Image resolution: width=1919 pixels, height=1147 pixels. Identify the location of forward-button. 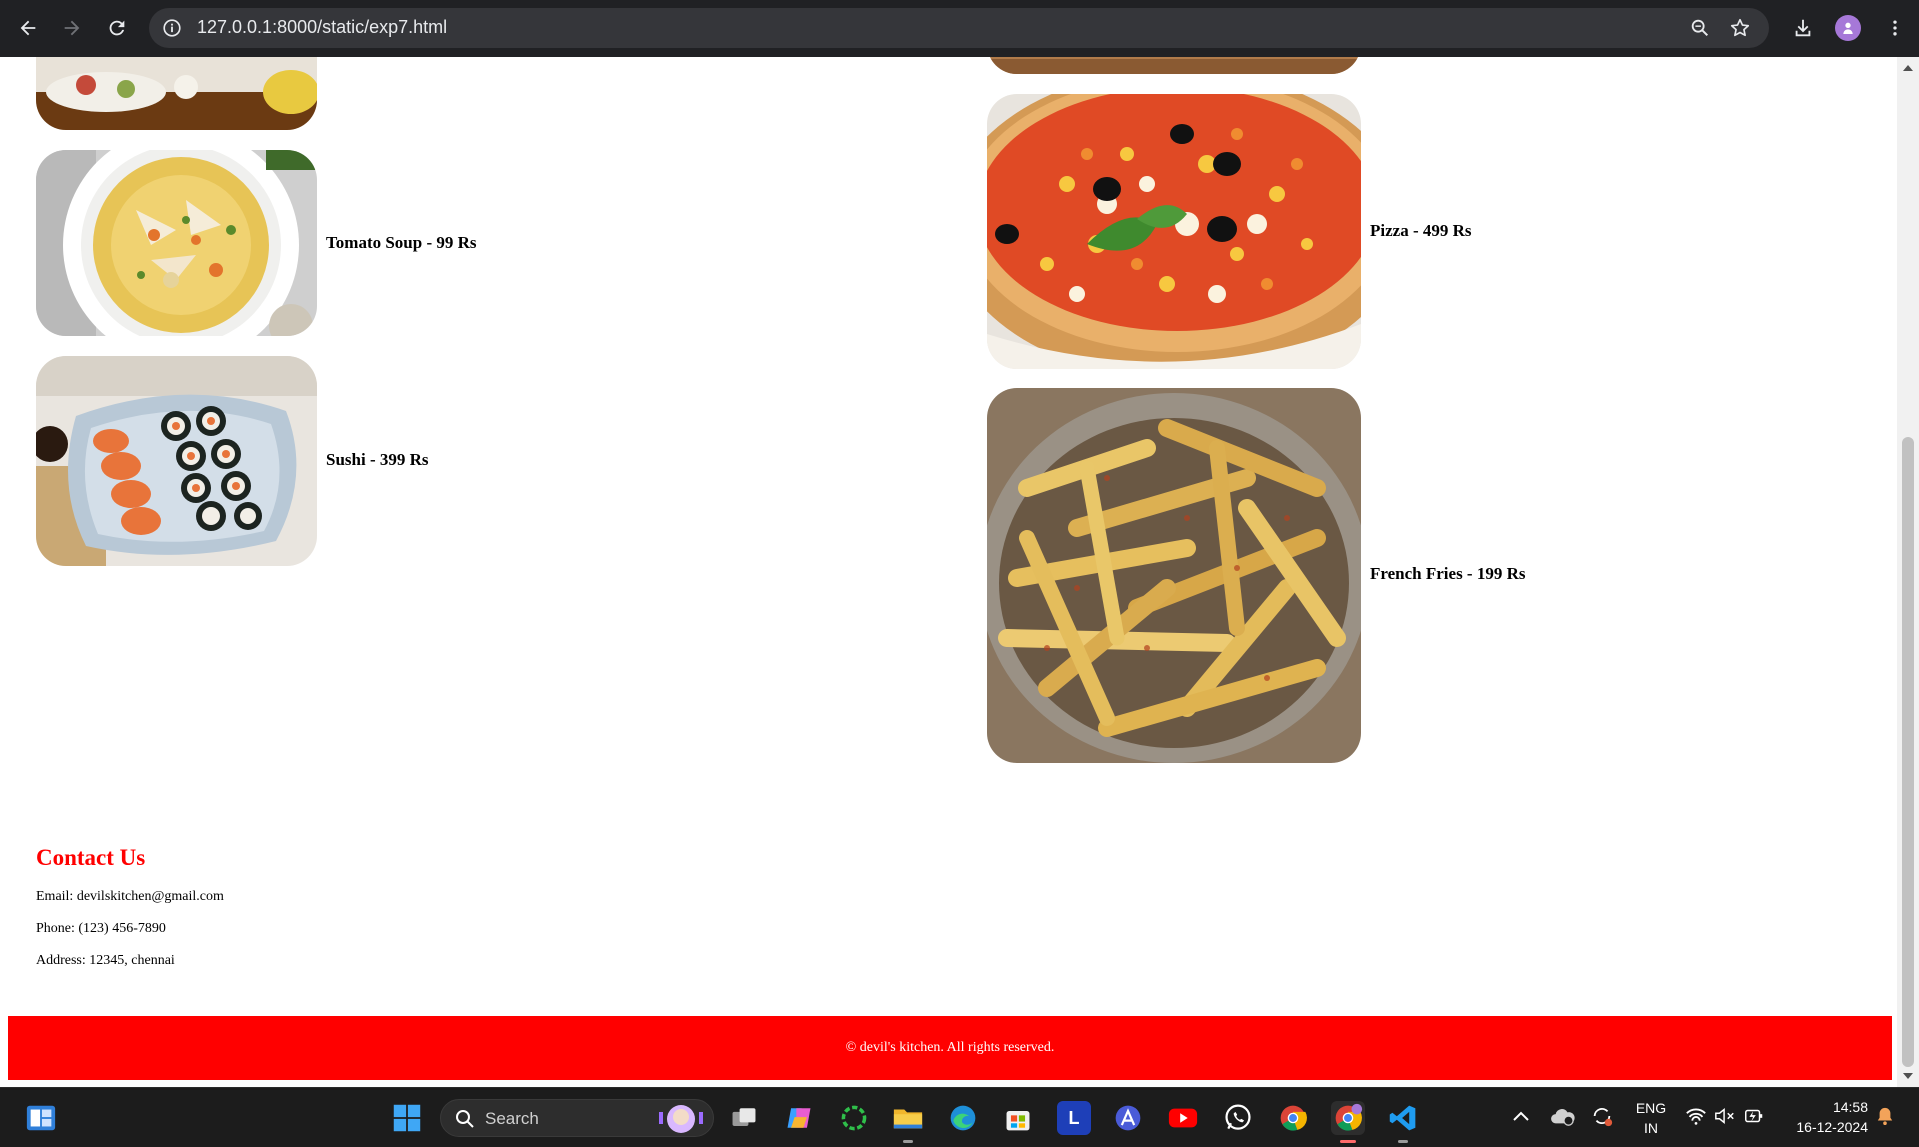
(72, 28).